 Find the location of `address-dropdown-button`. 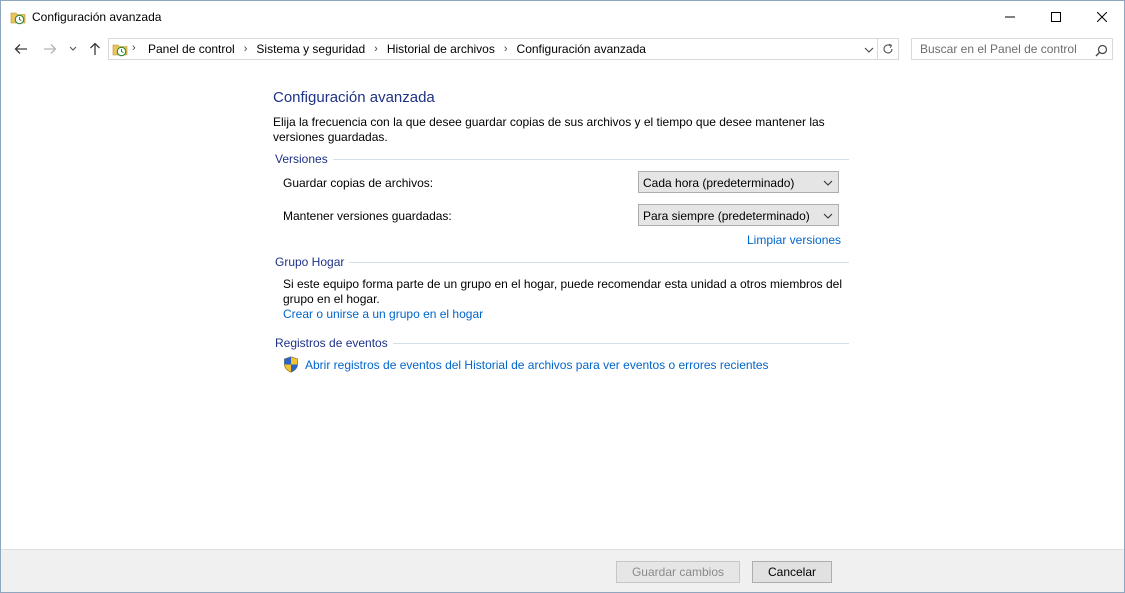

address-dropdown-button is located at coordinates (869, 50).